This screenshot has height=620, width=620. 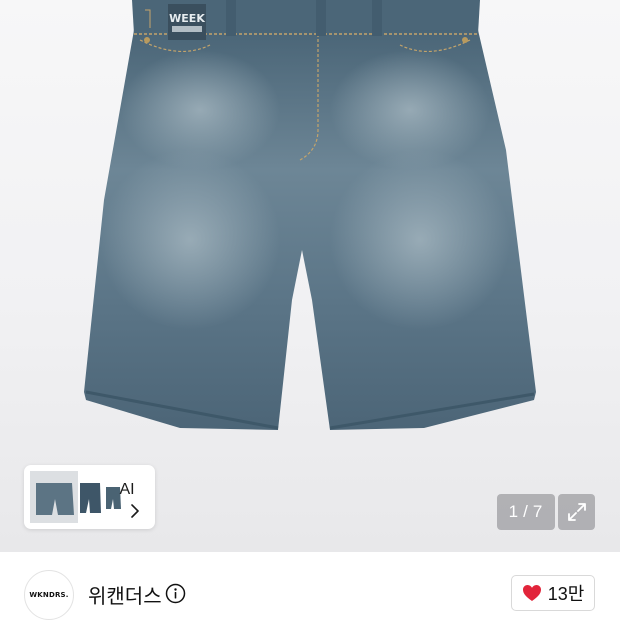 I want to click on ai-label: AI, so click(x=127, y=489).